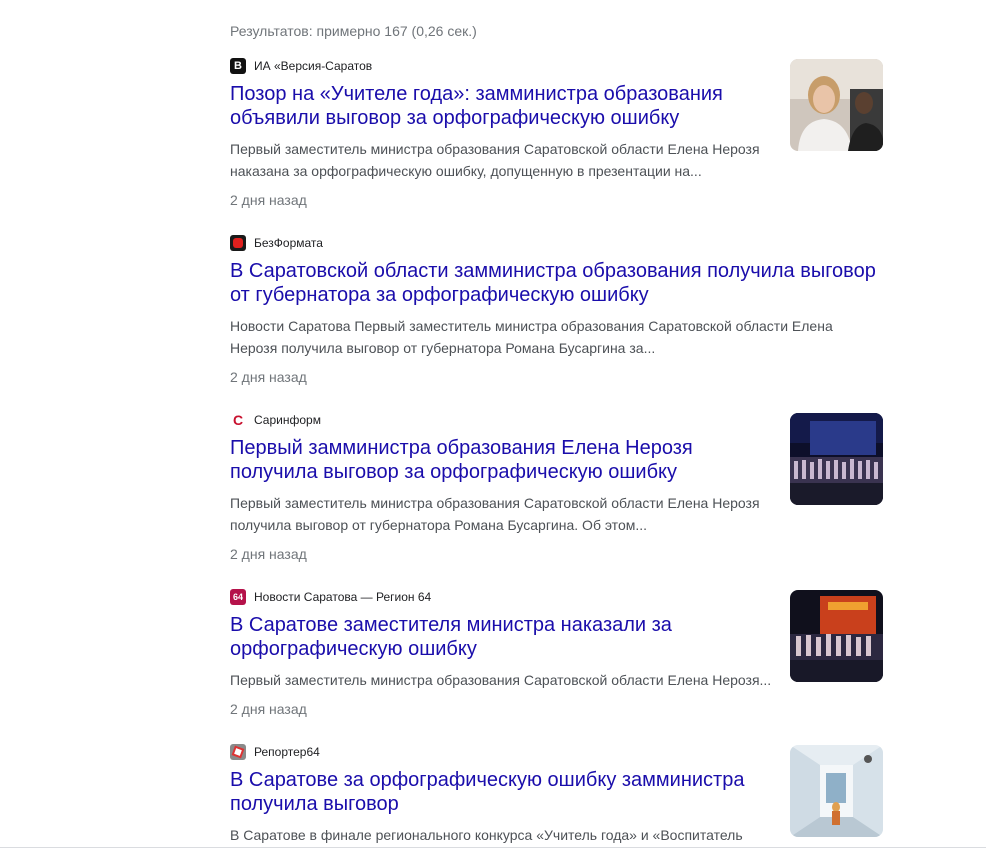 This screenshot has height=850, width=986. Describe the element at coordinates (353, 31) in the screenshot. I see `search-stats: Результатов: примерно 167 (0,26 сек.)` at that location.